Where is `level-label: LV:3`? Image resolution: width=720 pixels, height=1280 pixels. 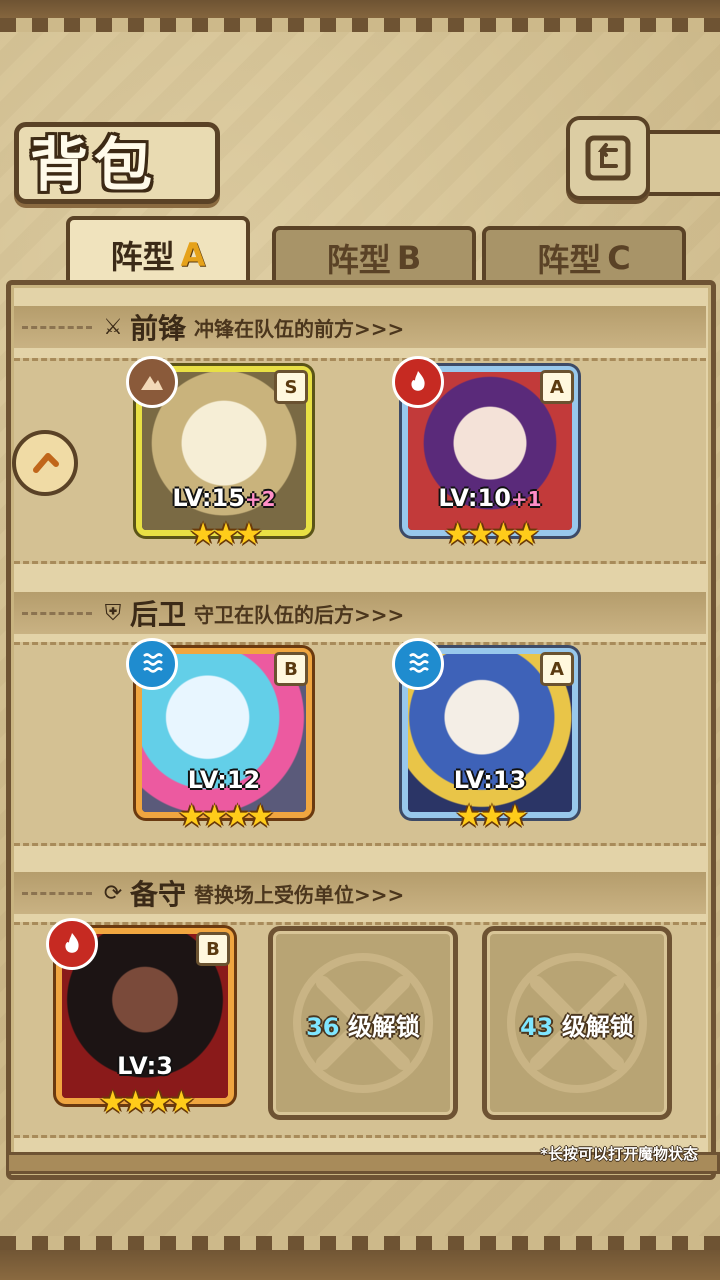
level-label: LV:3 is located at coordinates (145, 1066).